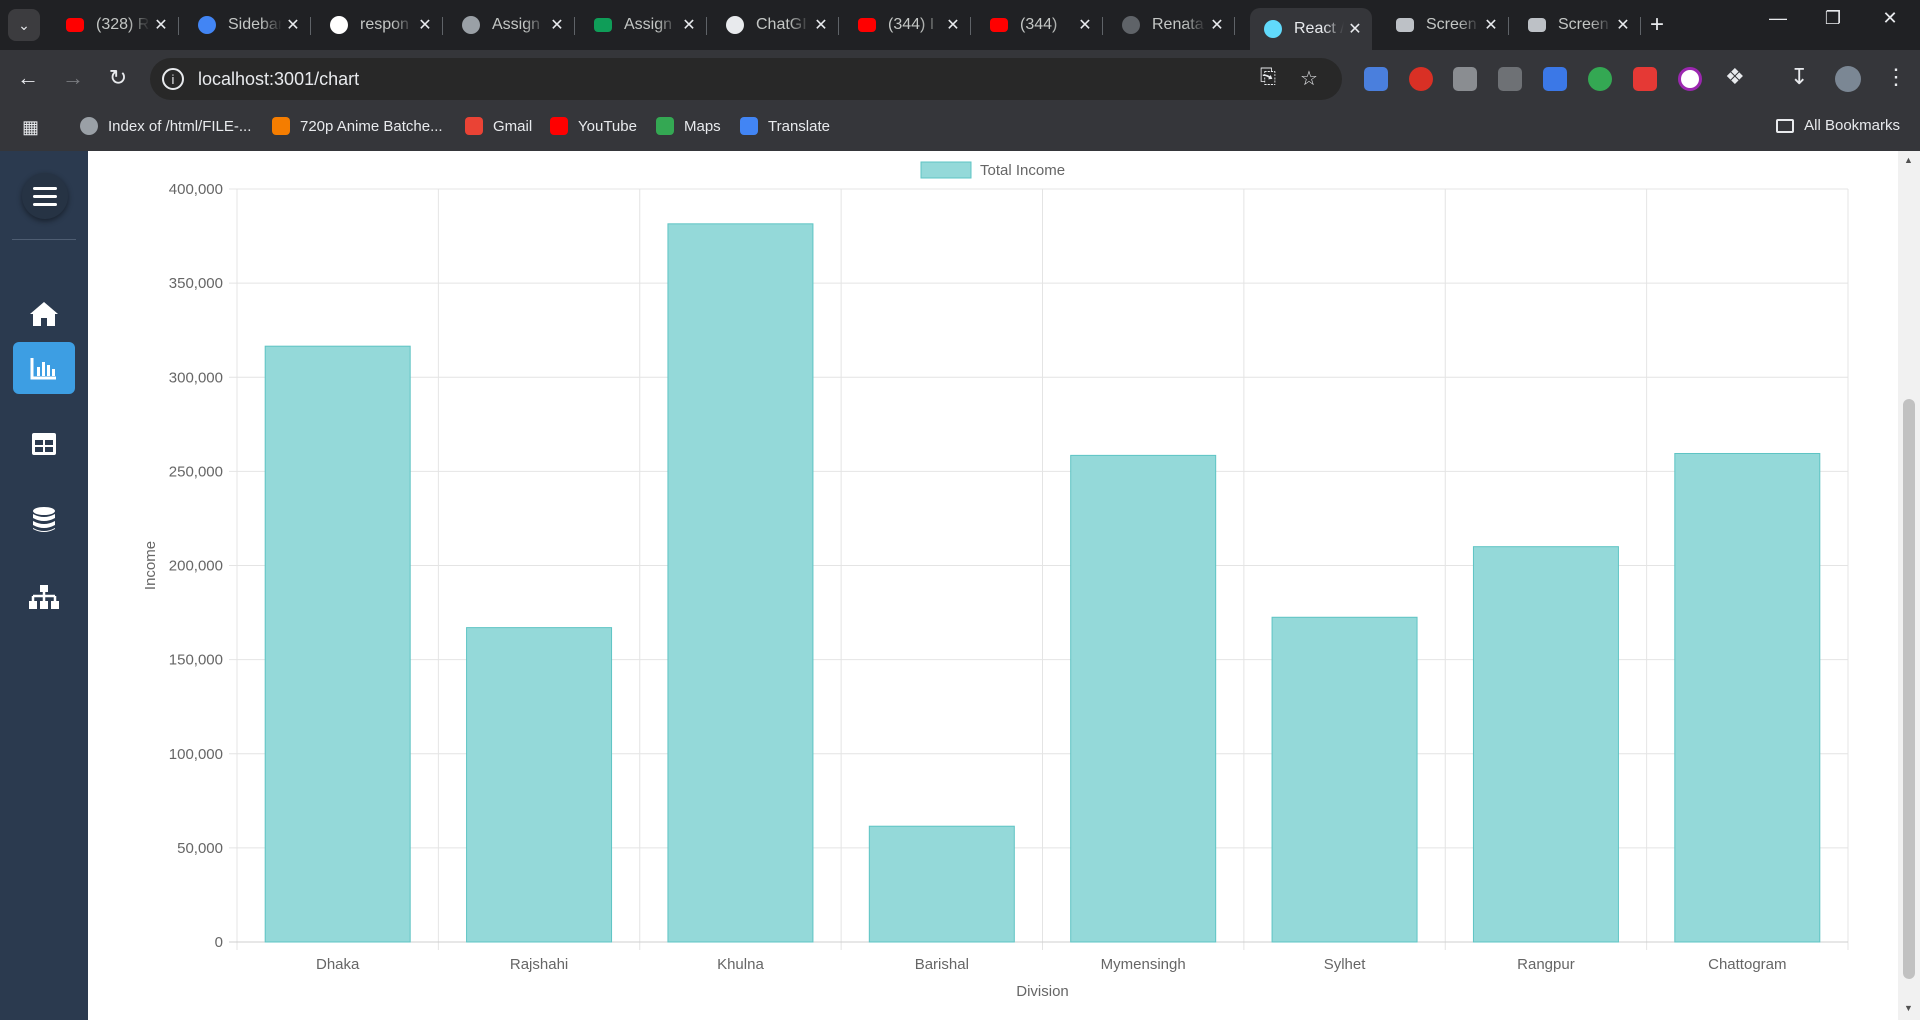  Describe the element at coordinates (44, 597) in the screenshot. I see `sidebar-item-sitemap` at that location.